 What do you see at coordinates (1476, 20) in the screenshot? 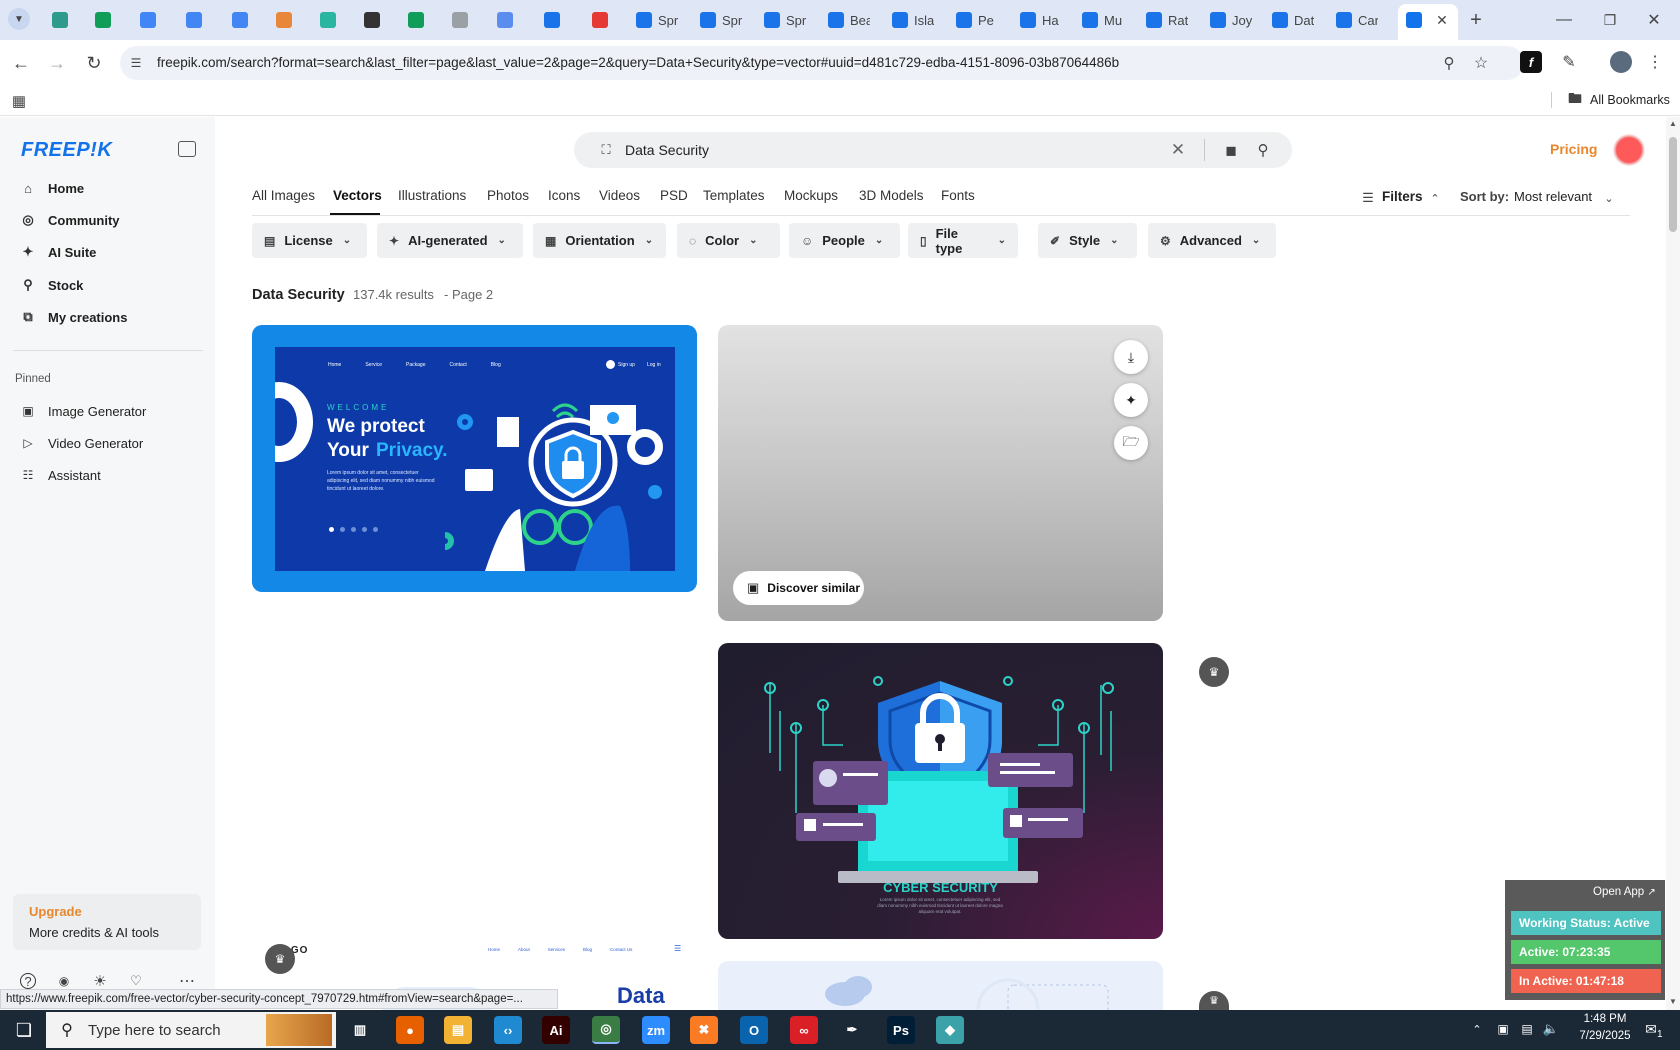
I see `new-tab-button: +` at bounding box center [1476, 20].